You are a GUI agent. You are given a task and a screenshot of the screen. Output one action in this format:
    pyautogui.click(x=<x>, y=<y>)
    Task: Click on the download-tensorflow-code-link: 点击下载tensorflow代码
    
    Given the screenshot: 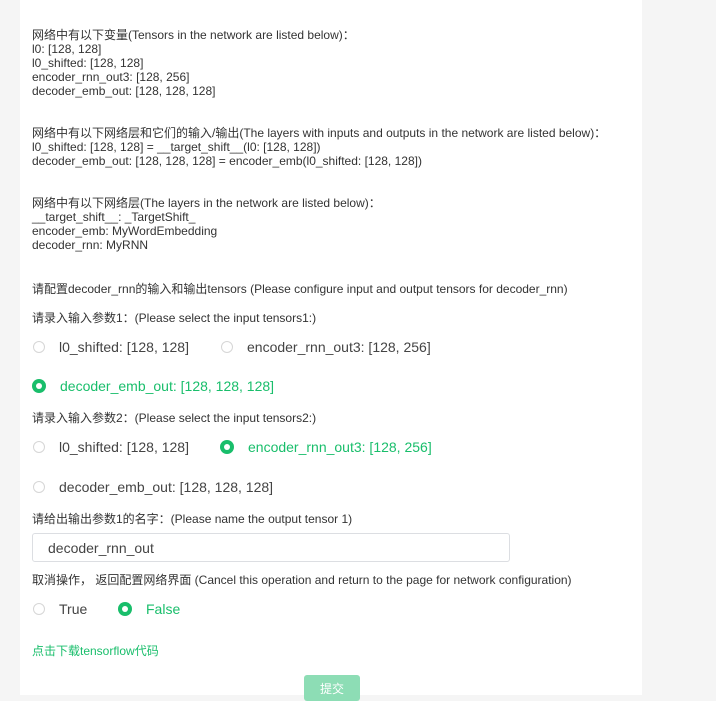 What is the action you would take?
    pyautogui.click(x=95, y=650)
    